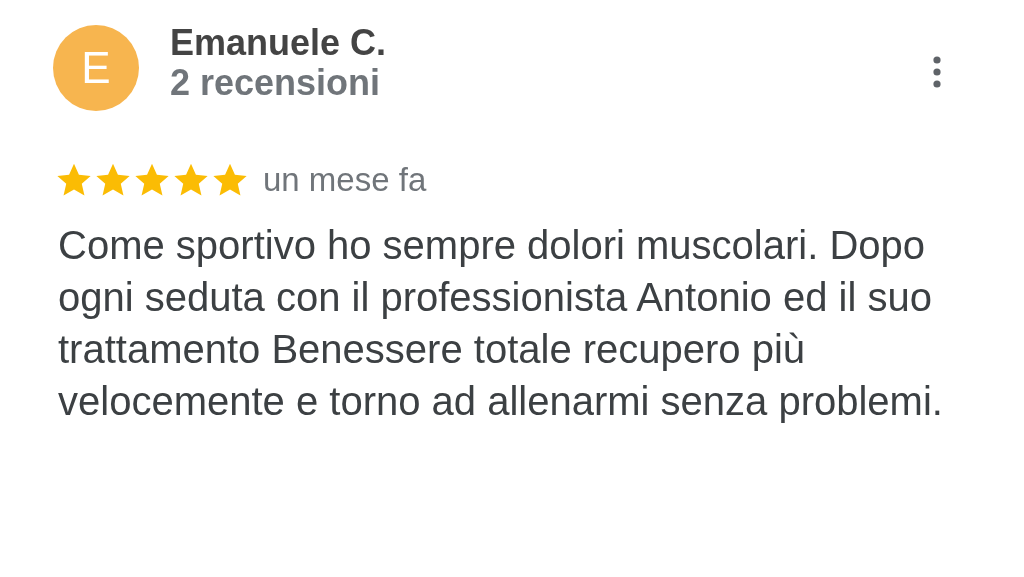 The width and height of the screenshot is (1024, 577). Describe the element at coordinates (345, 180) in the screenshot. I see `review-time: un mese fa` at that location.